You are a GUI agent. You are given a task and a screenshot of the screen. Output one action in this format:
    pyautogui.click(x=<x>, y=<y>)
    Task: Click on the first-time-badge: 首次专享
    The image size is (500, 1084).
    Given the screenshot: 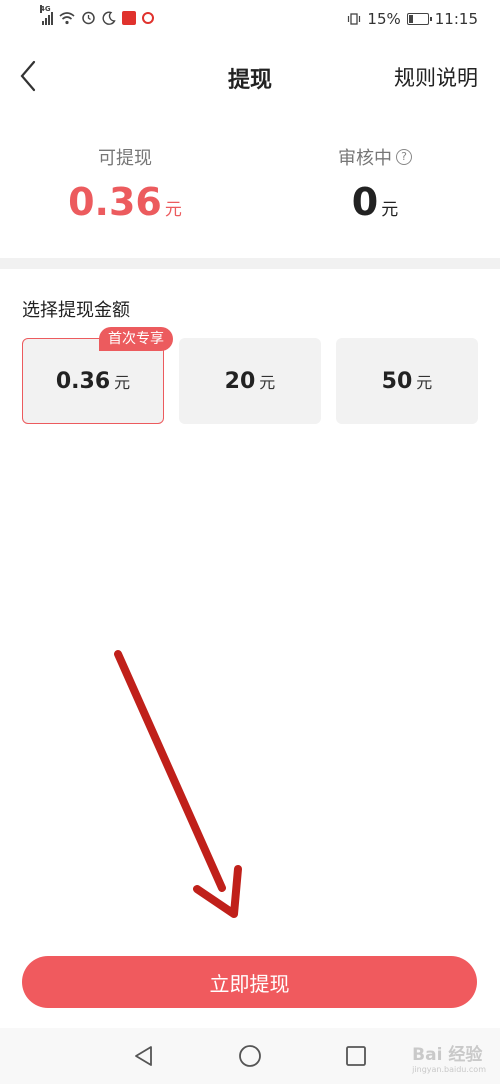 What is the action you would take?
    pyautogui.click(x=136, y=339)
    